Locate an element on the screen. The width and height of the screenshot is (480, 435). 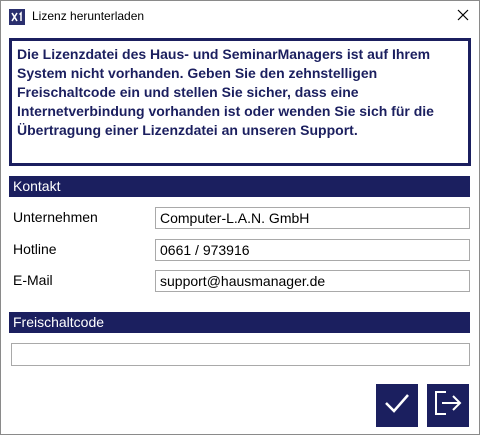
window-title: Lizenz herunterladen is located at coordinates (88, 16).